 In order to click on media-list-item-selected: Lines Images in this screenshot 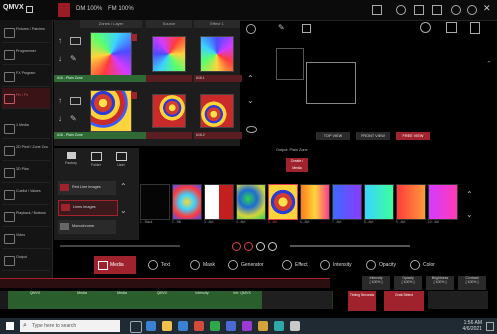, I will do `click(88, 208)`.